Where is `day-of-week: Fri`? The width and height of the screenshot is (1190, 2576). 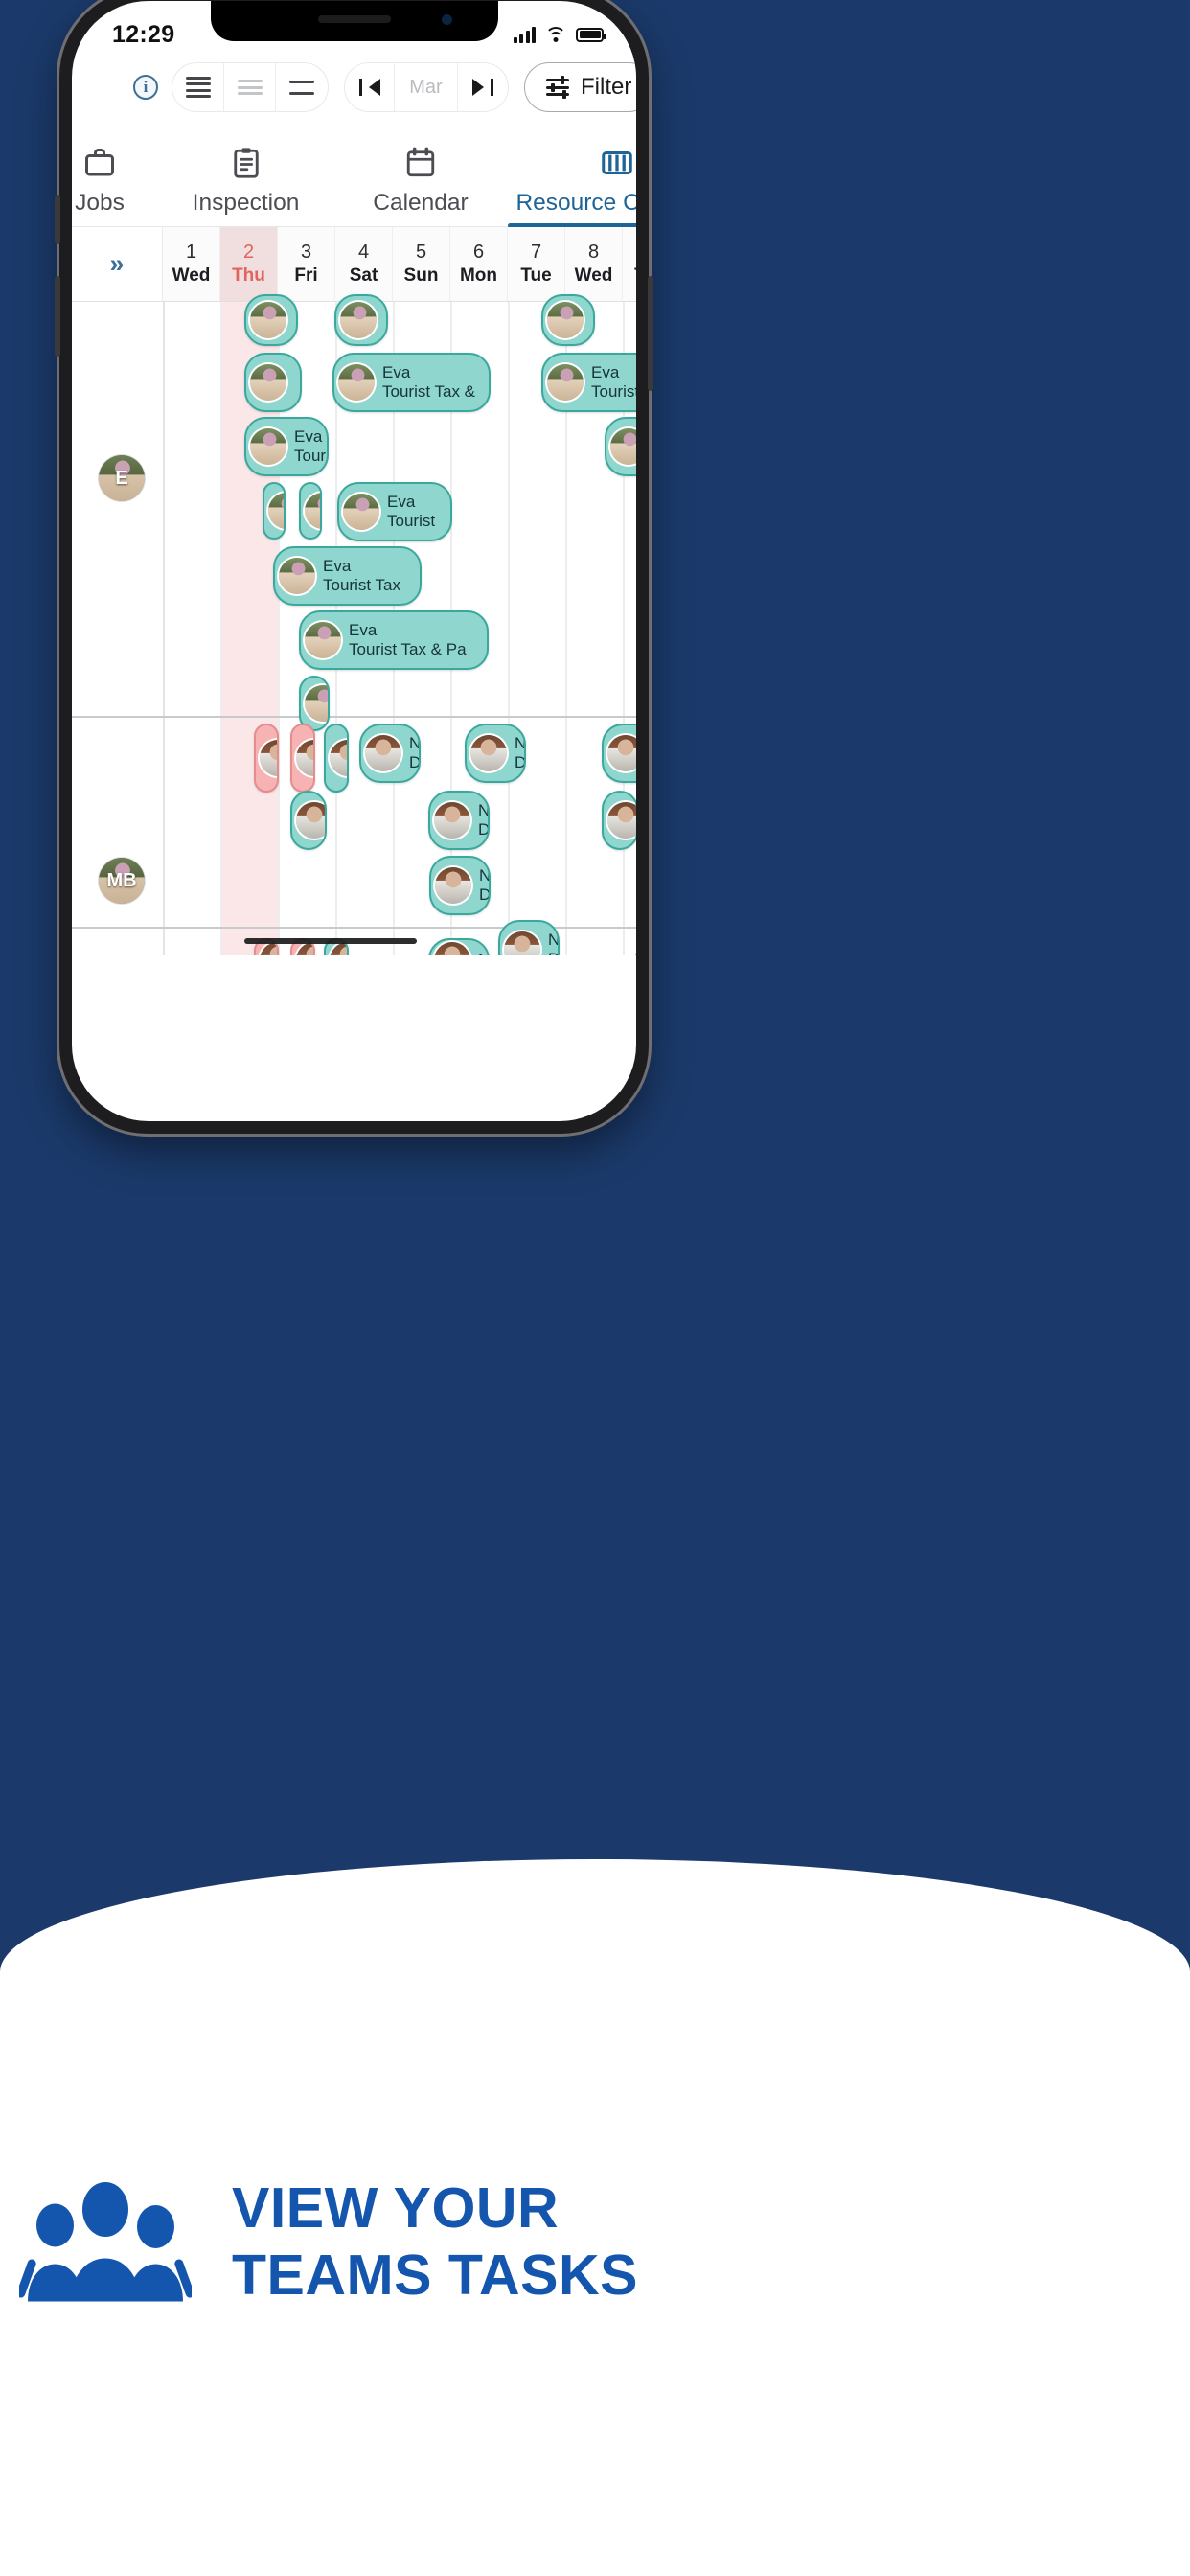
day-of-week: Fri is located at coordinates (306, 275).